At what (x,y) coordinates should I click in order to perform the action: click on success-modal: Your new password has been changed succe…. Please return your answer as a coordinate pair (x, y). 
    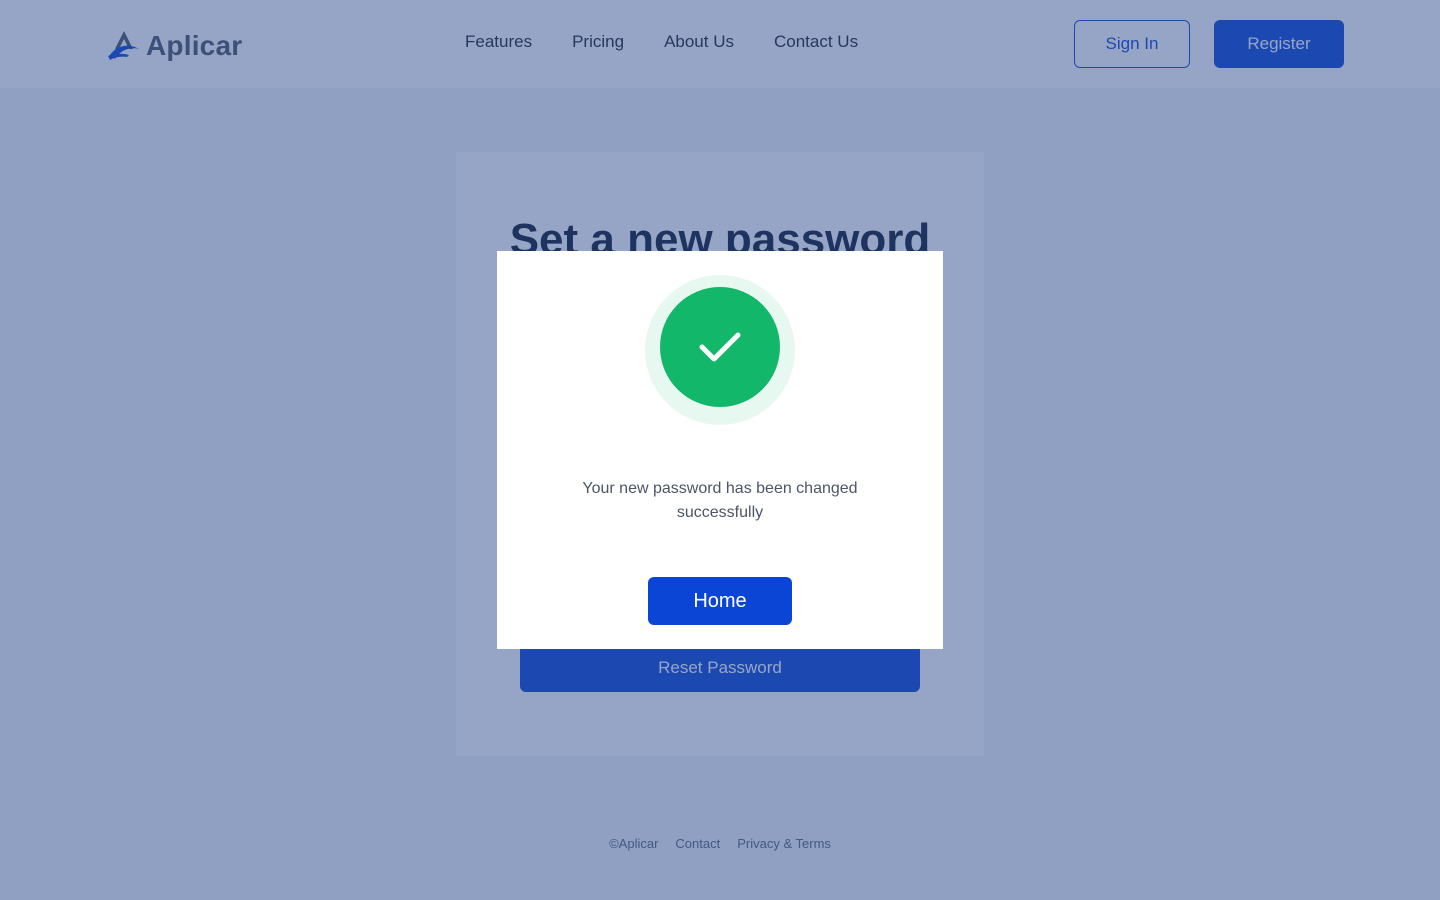
    Looking at the image, I should click on (720, 450).